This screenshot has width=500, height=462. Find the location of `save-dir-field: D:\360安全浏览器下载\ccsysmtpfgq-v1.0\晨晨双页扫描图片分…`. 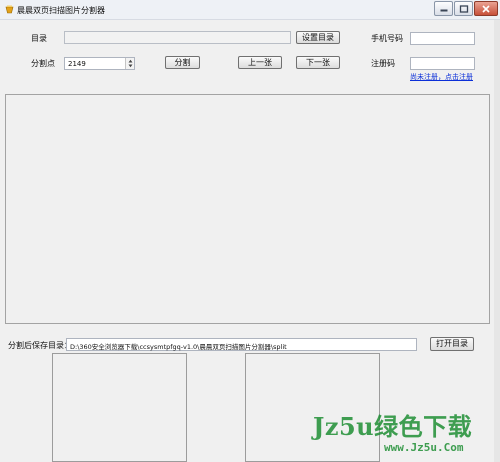

save-dir-field: D:\360安全浏览器下载\ccsysmtpfgq-v1.0\晨晨双页扫描图片分… is located at coordinates (241, 344).